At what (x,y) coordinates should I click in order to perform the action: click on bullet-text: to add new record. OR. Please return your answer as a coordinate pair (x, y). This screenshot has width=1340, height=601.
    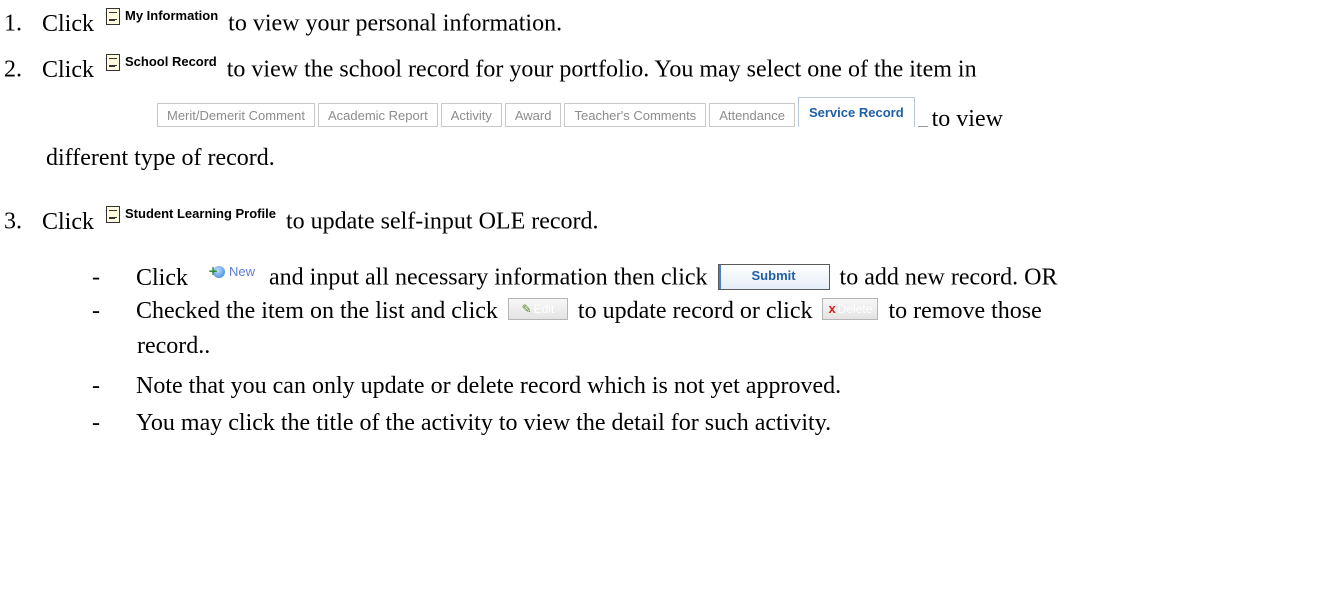
    Looking at the image, I should click on (948, 277).